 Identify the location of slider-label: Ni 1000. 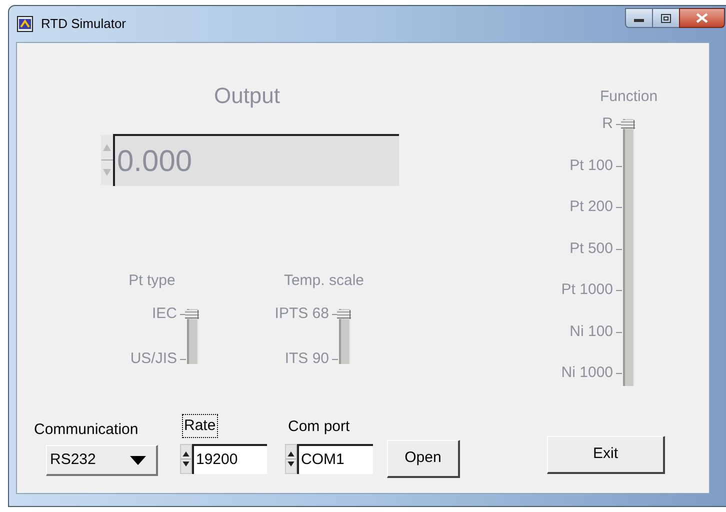
(587, 373).